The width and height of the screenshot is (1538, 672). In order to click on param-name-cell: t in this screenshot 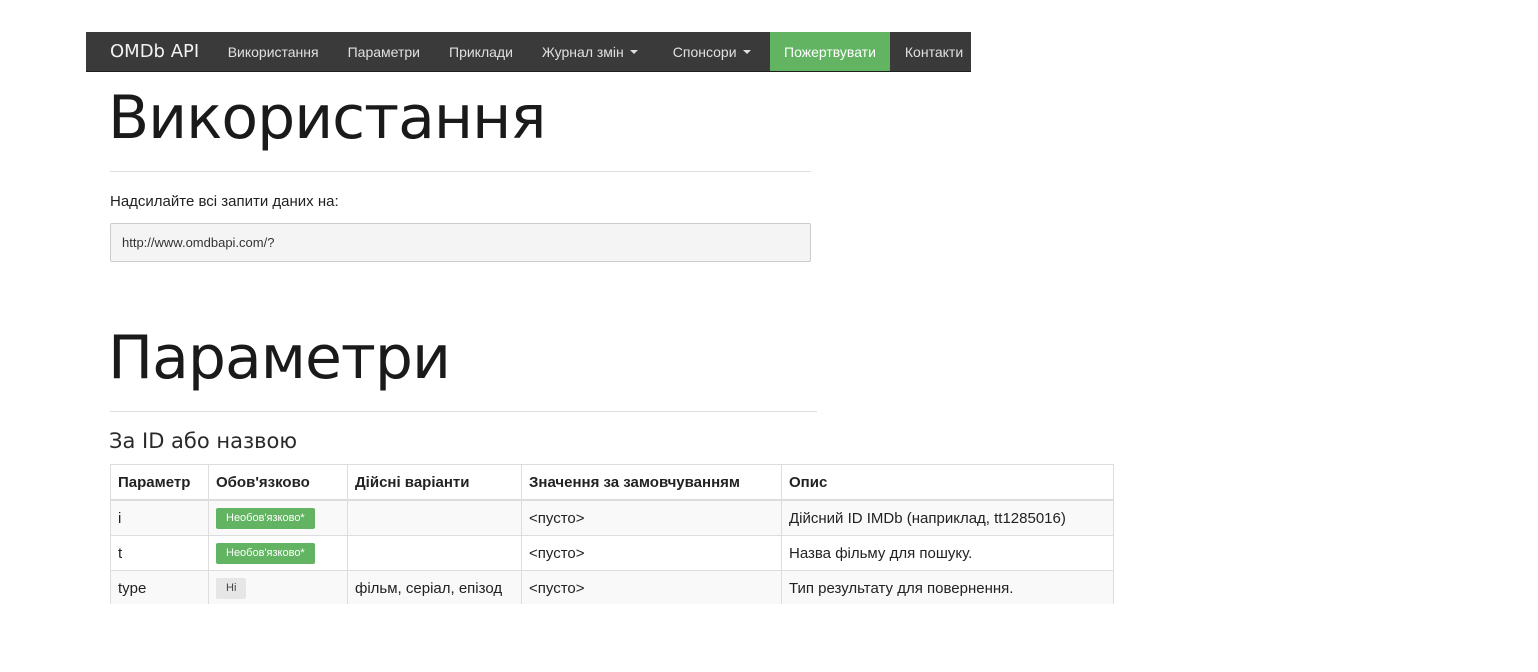, I will do `click(159, 553)`.